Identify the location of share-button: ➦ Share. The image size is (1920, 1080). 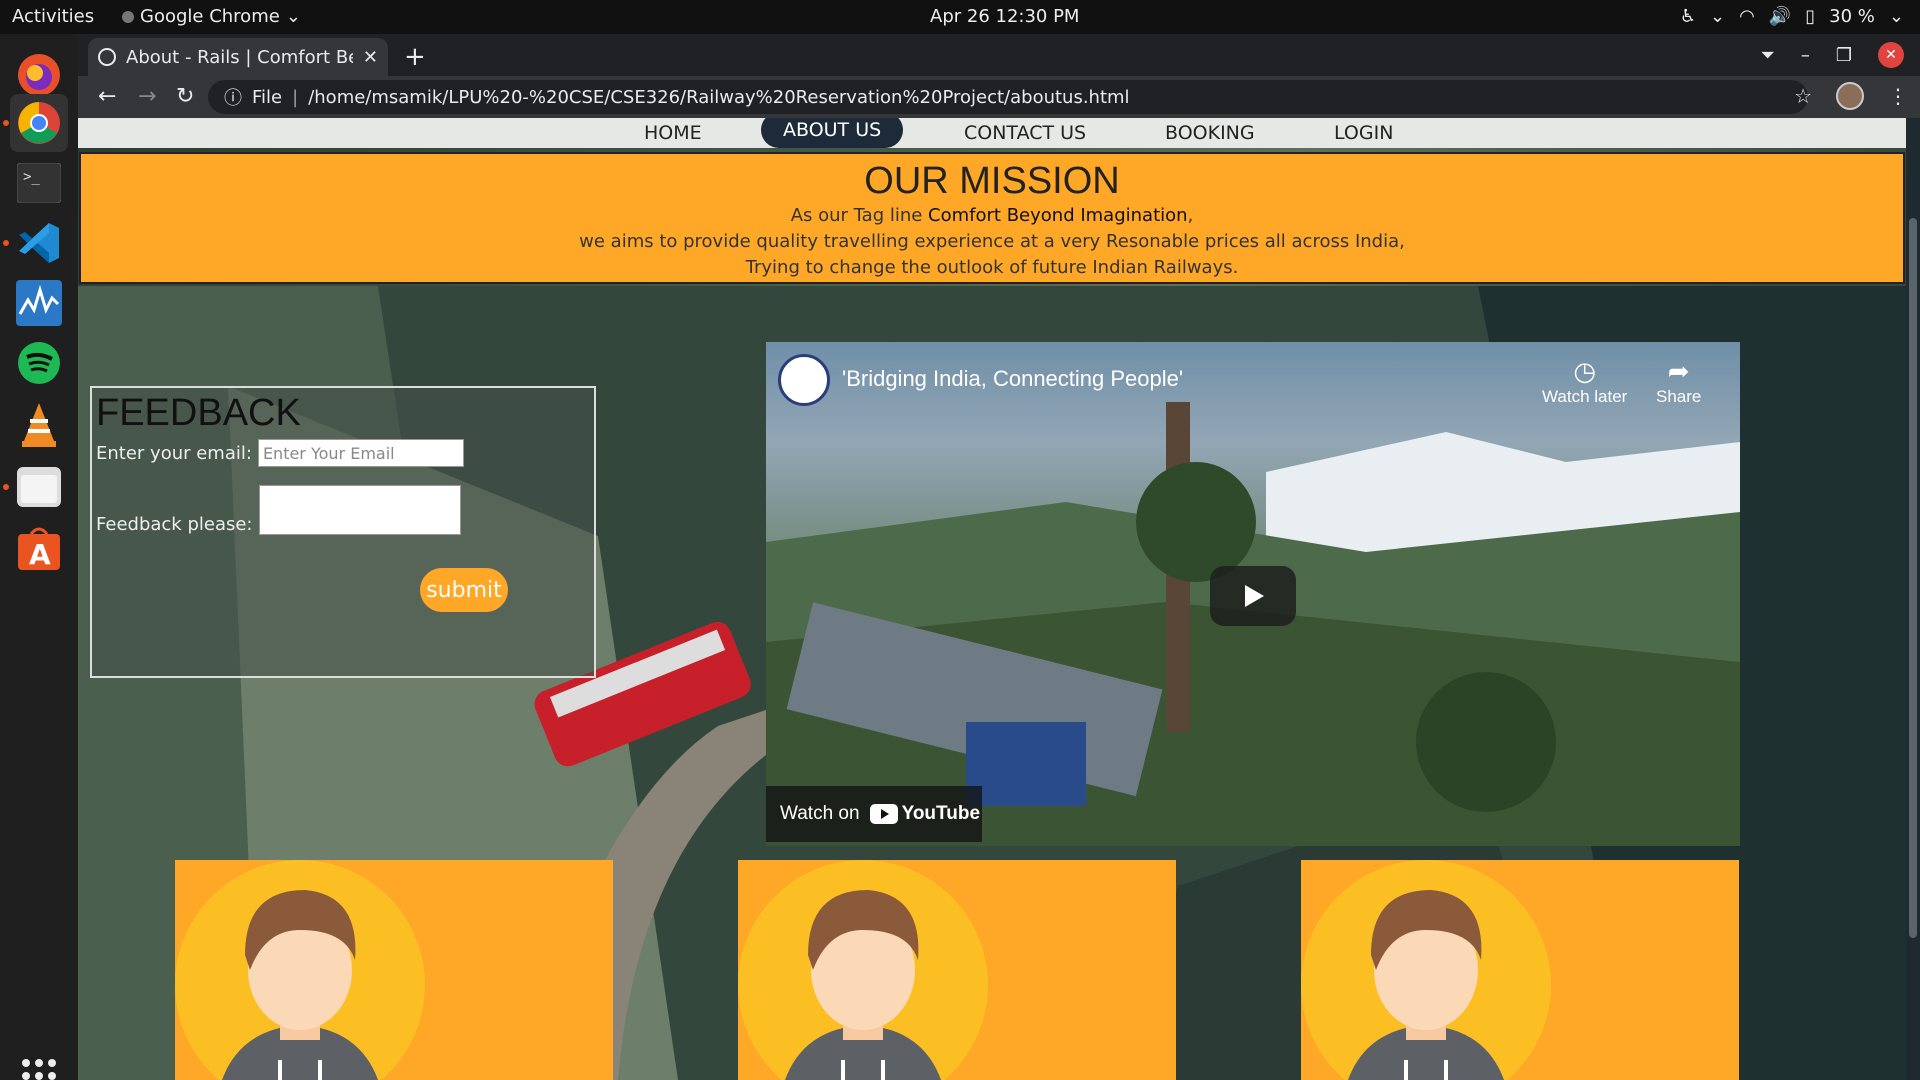
(1678, 381).